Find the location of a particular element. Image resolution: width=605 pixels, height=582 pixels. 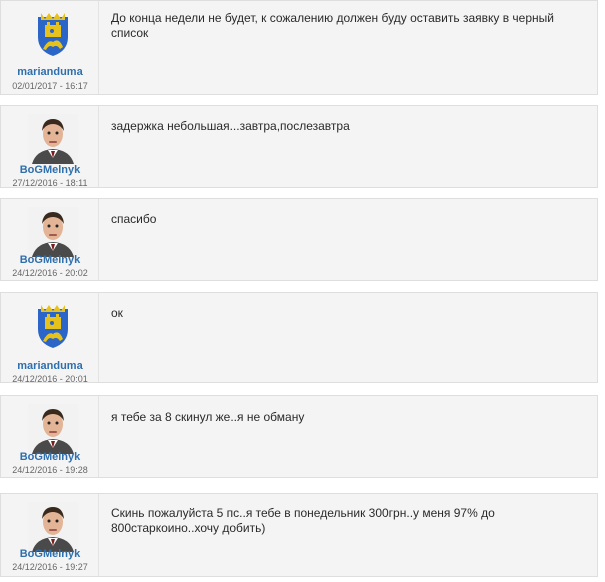

message-date: 24/12/2016 - 19:27 is located at coordinates (50, 567).